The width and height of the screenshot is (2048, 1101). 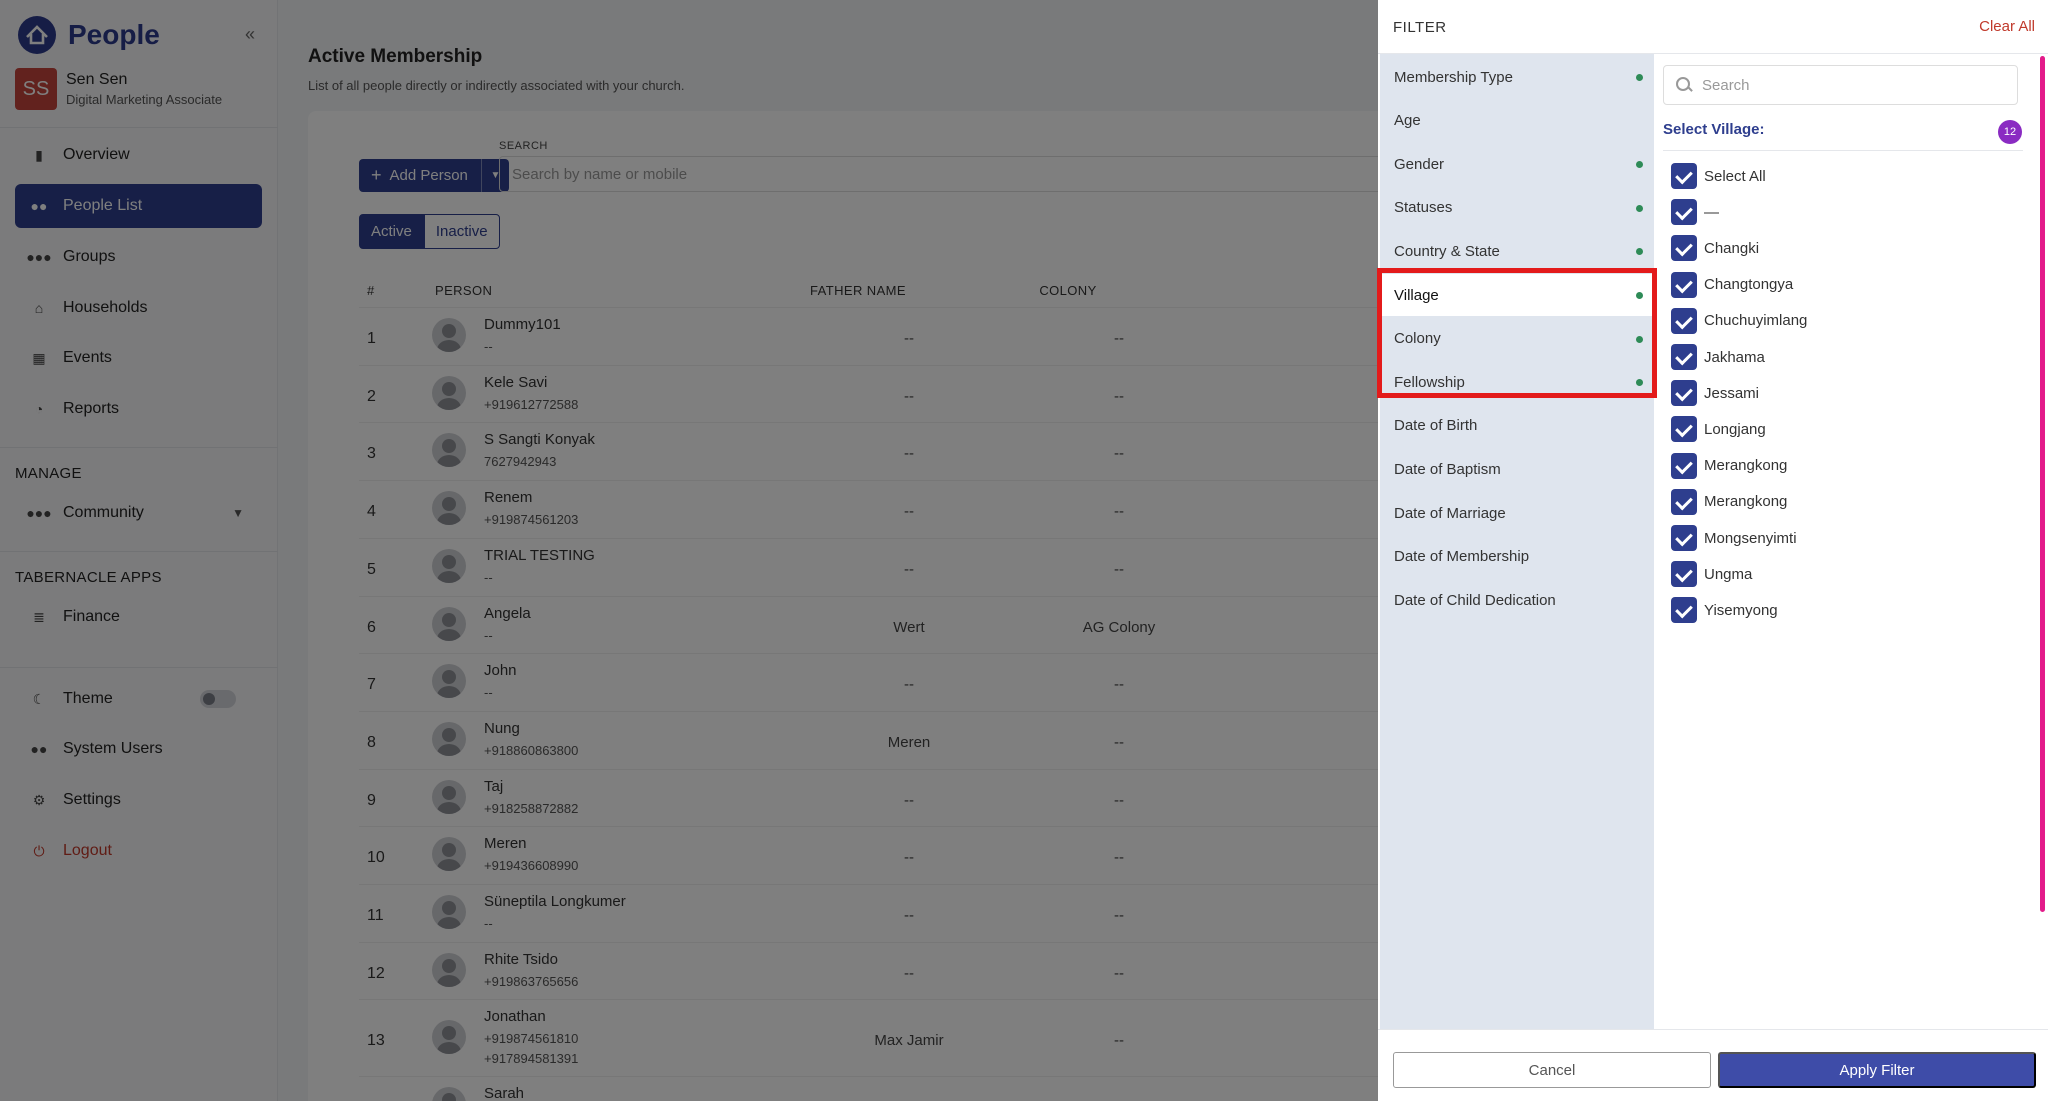 What do you see at coordinates (1684, 85) in the screenshot?
I see `search-icon` at bounding box center [1684, 85].